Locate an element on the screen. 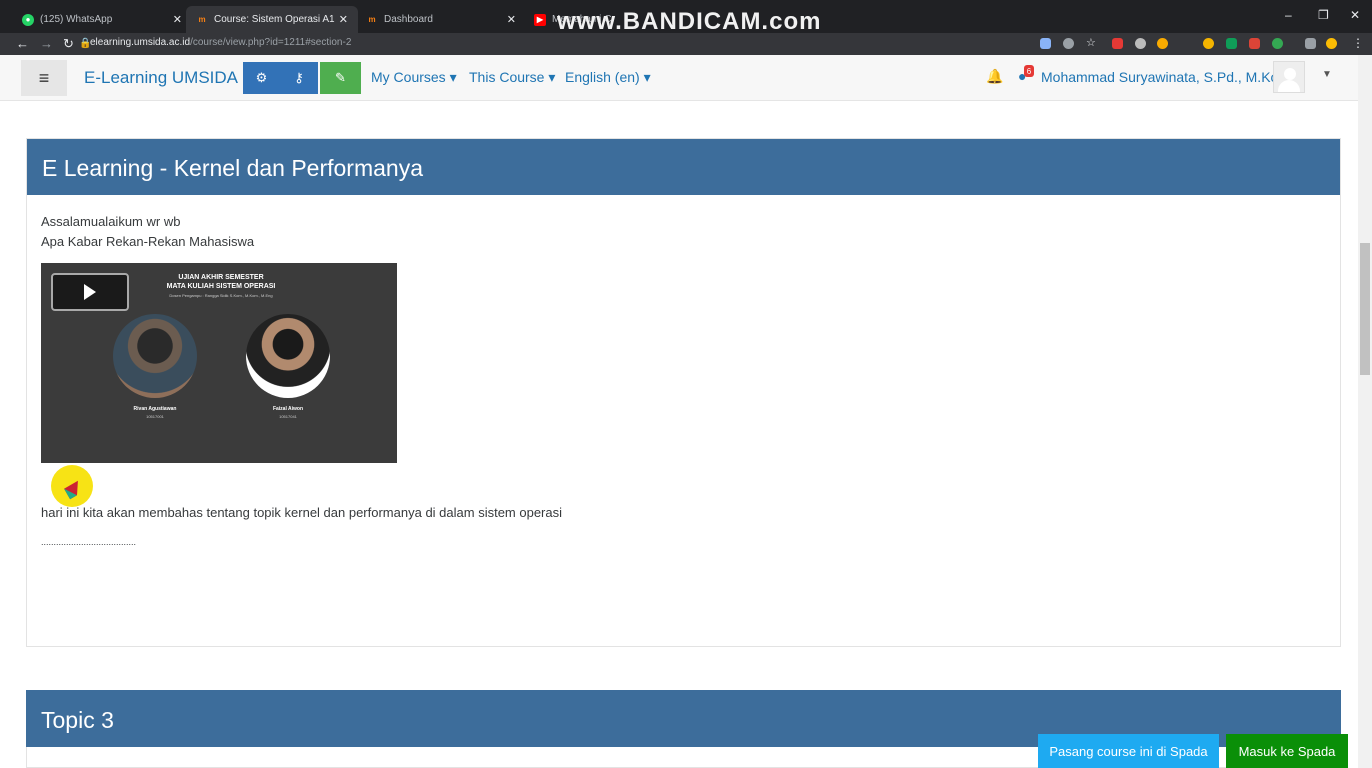 The width and height of the screenshot is (1372, 768). menu-kebab-icon: ⋮ is located at coordinates (1358, 43).